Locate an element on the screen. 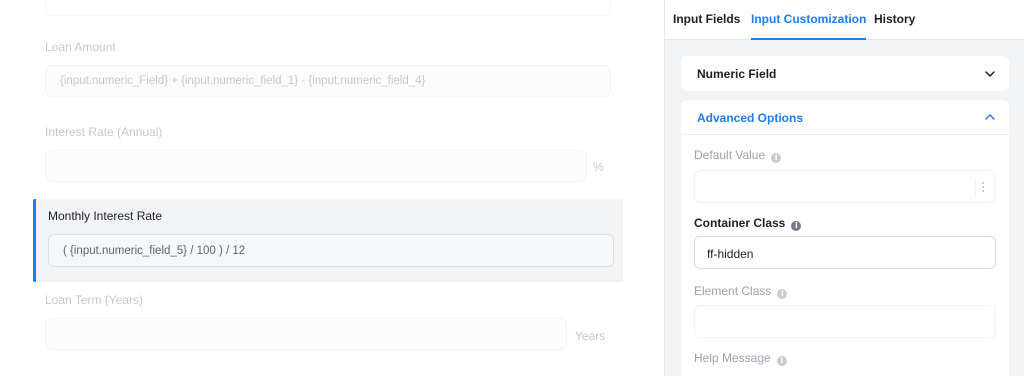 This screenshot has height=376, width=1024. container-class-label: Container Class i is located at coordinates (748, 223).